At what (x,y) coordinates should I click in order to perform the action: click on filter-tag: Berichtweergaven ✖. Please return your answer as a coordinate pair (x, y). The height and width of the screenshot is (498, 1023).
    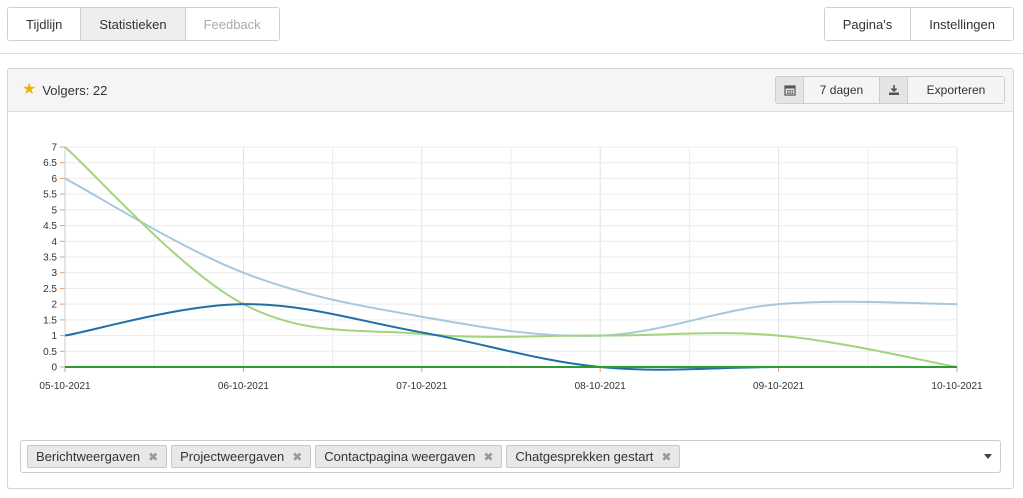
    Looking at the image, I should click on (97, 456).